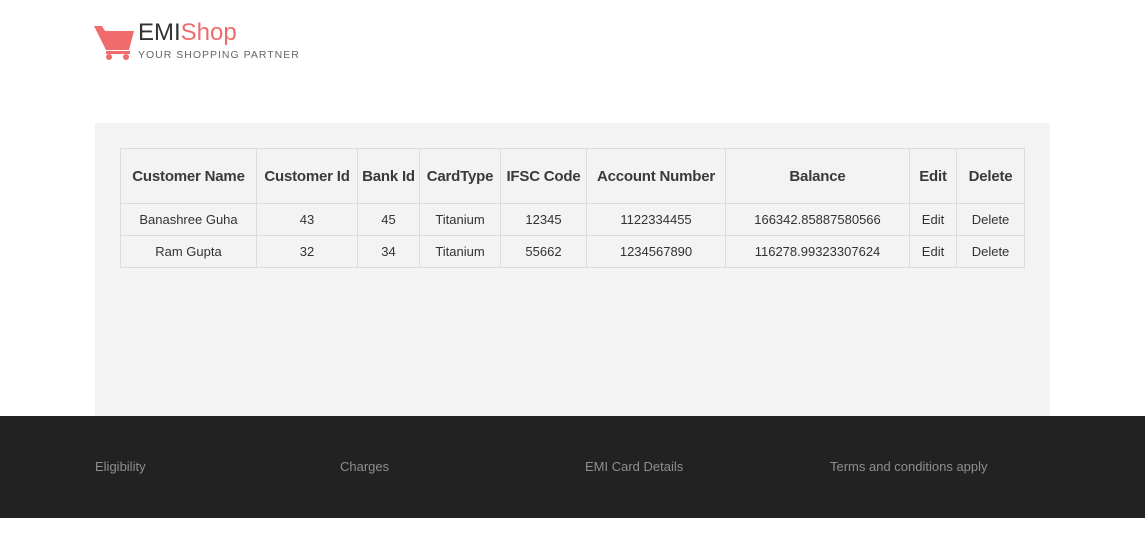 The height and width of the screenshot is (551, 1145). What do you see at coordinates (909, 466) in the screenshot?
I see `footer-link-terms: Terms and conditions apply` at bounding box center [909, 466].